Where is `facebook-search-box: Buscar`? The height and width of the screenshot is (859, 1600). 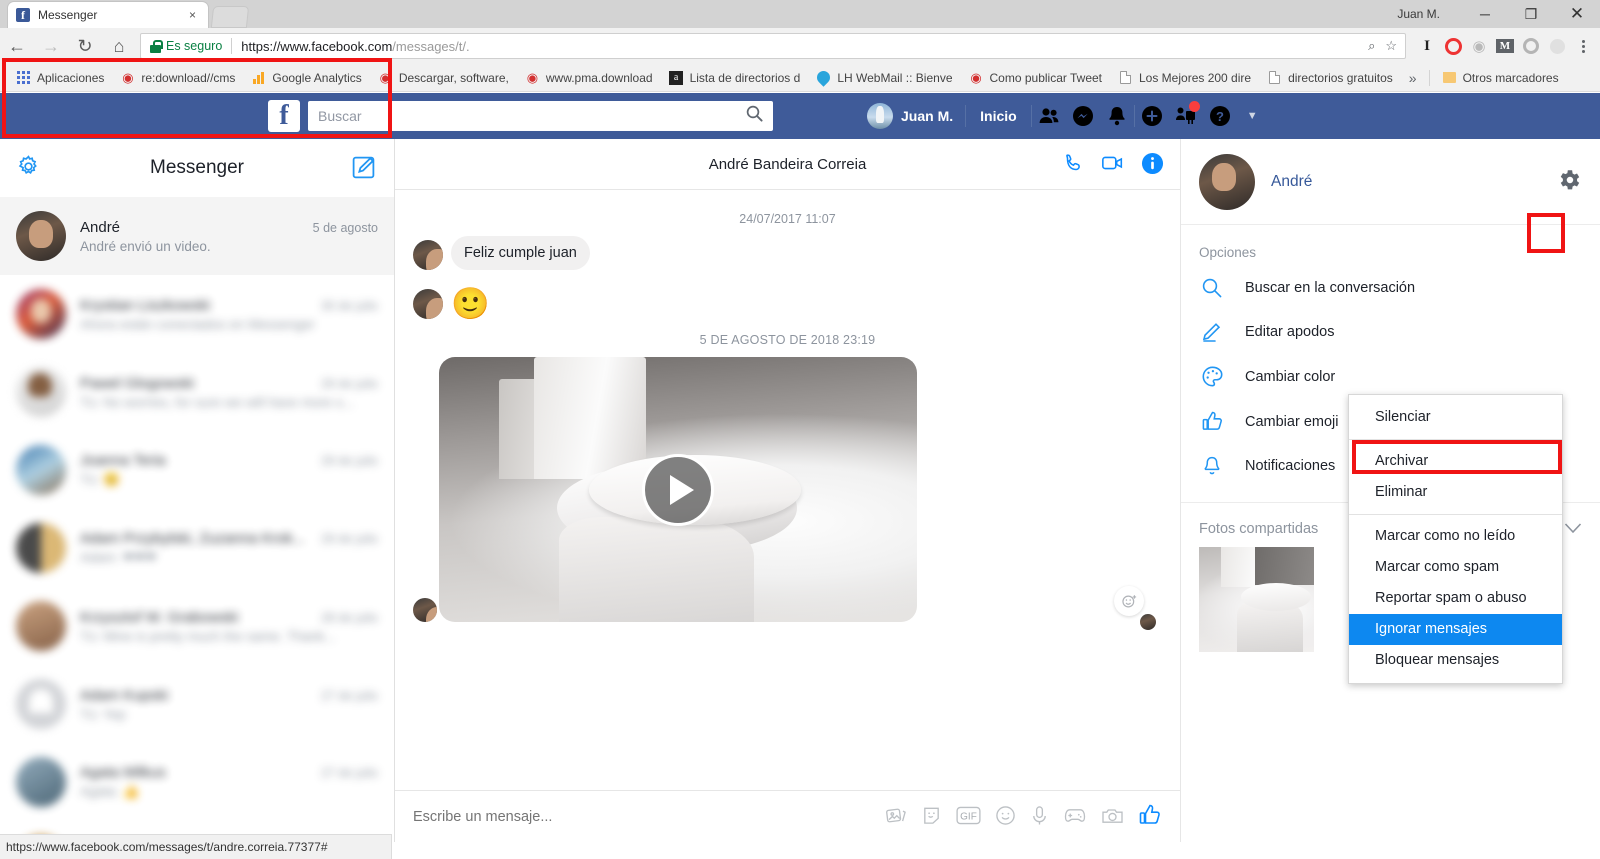 facebook-search-box: Buscar is located at coordinates (540, 116).